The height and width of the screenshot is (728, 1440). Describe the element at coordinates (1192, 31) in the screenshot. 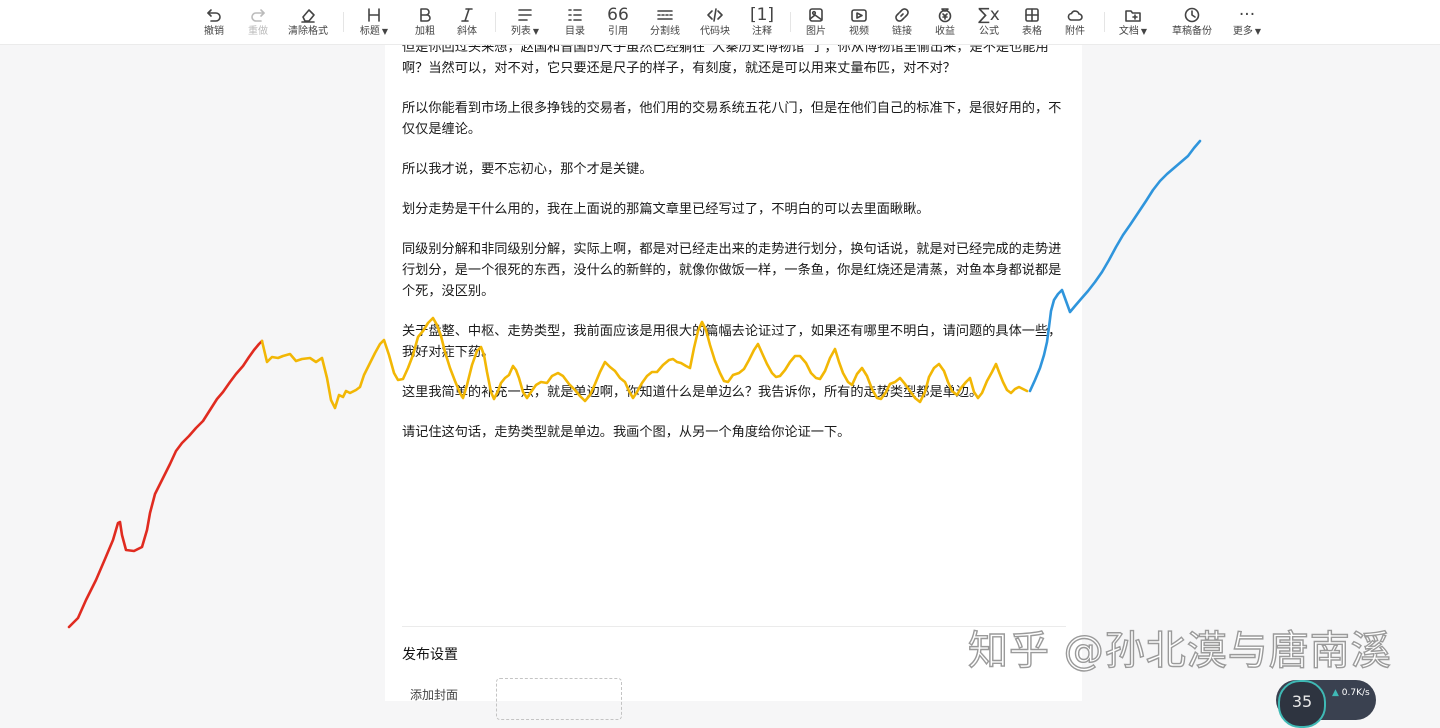

I see `draft-backup-label: 草稿备份` at that location.